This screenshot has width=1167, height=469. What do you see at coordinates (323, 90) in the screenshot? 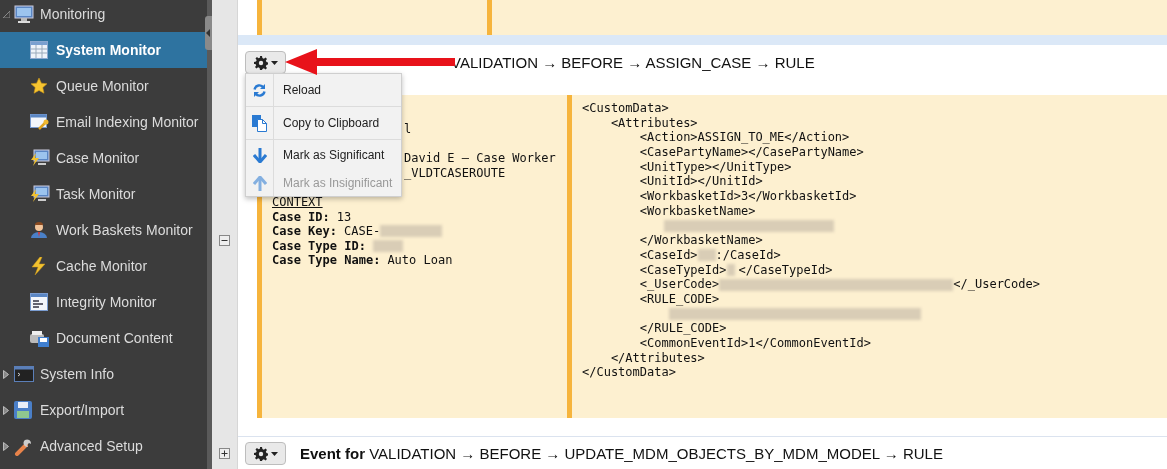
I see `menu-item: Reload` at bounding box center [323, 90].